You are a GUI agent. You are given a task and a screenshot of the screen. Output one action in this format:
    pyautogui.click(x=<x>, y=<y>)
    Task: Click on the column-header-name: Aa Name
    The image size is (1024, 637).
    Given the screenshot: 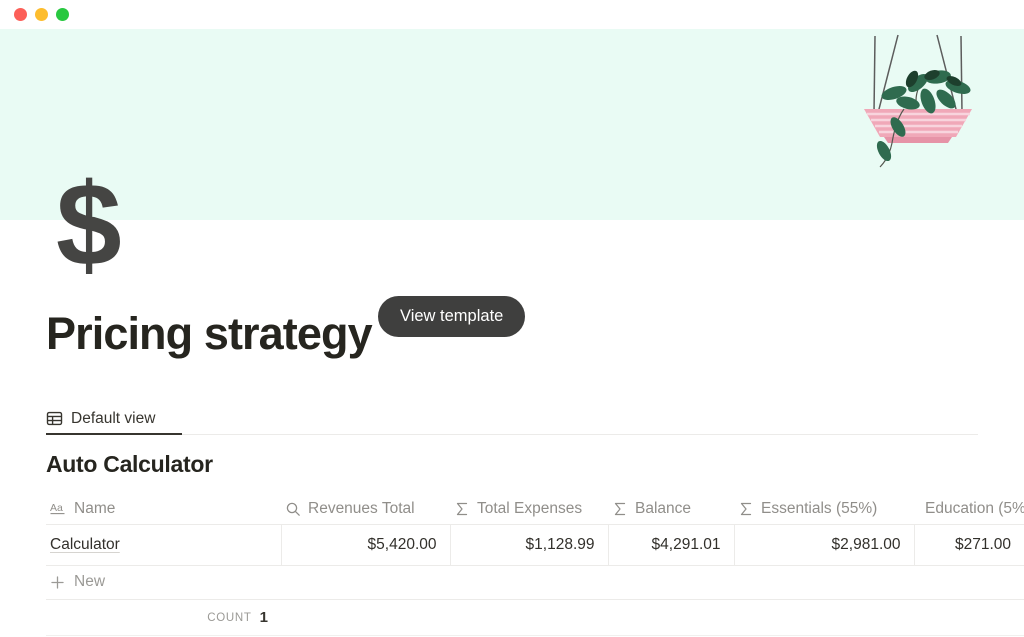 What is the action you would take?
    pyautogui.click(x=163, y=509)
    